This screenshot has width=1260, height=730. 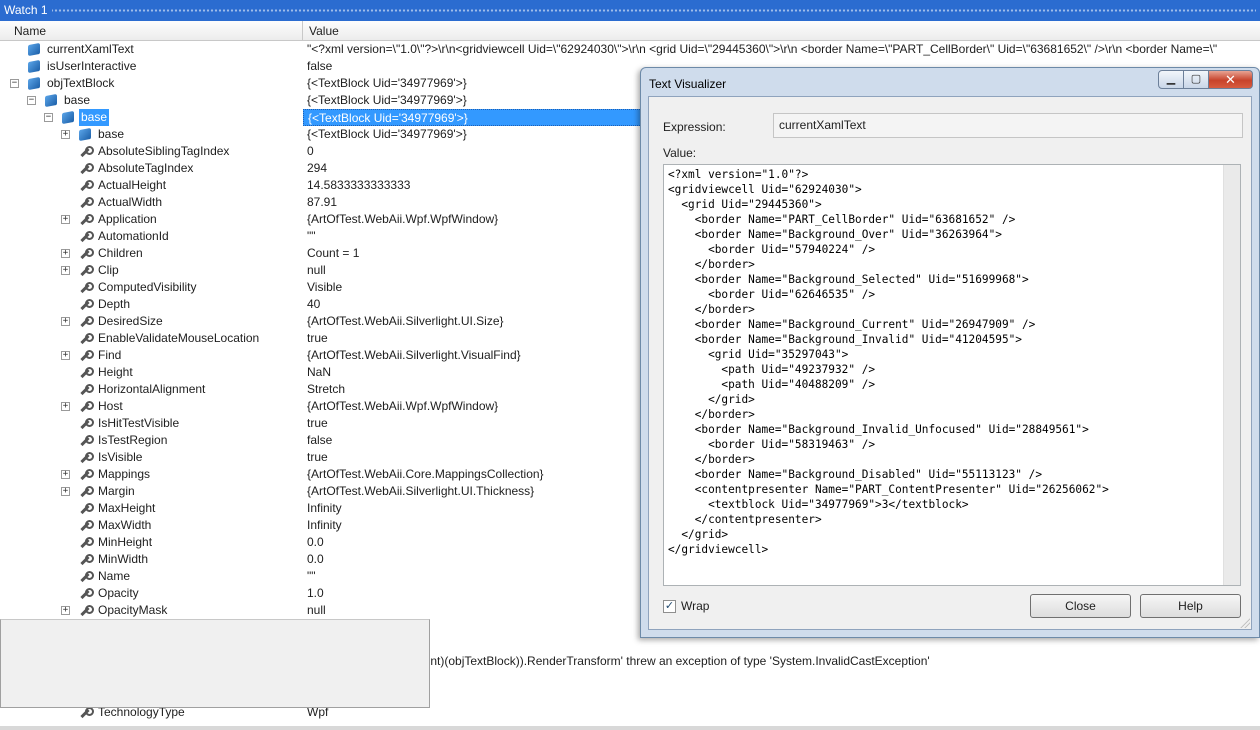 What do you see at coordinates (92, 66) in the screenshot?
I see `row-name: isUserInteractive` at bounding box center [92, 66].